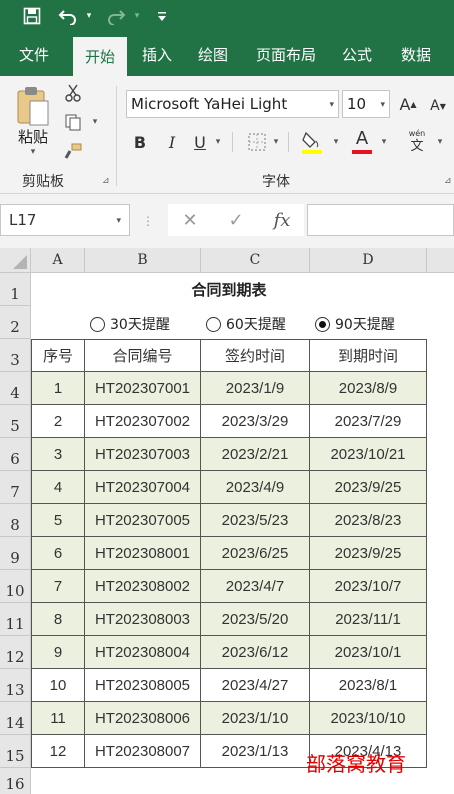  What do you see at coordinates (137, 16) in the screenshot?
I see `redo-dropdown-icon: ▾` at bounding box center [137, 16].